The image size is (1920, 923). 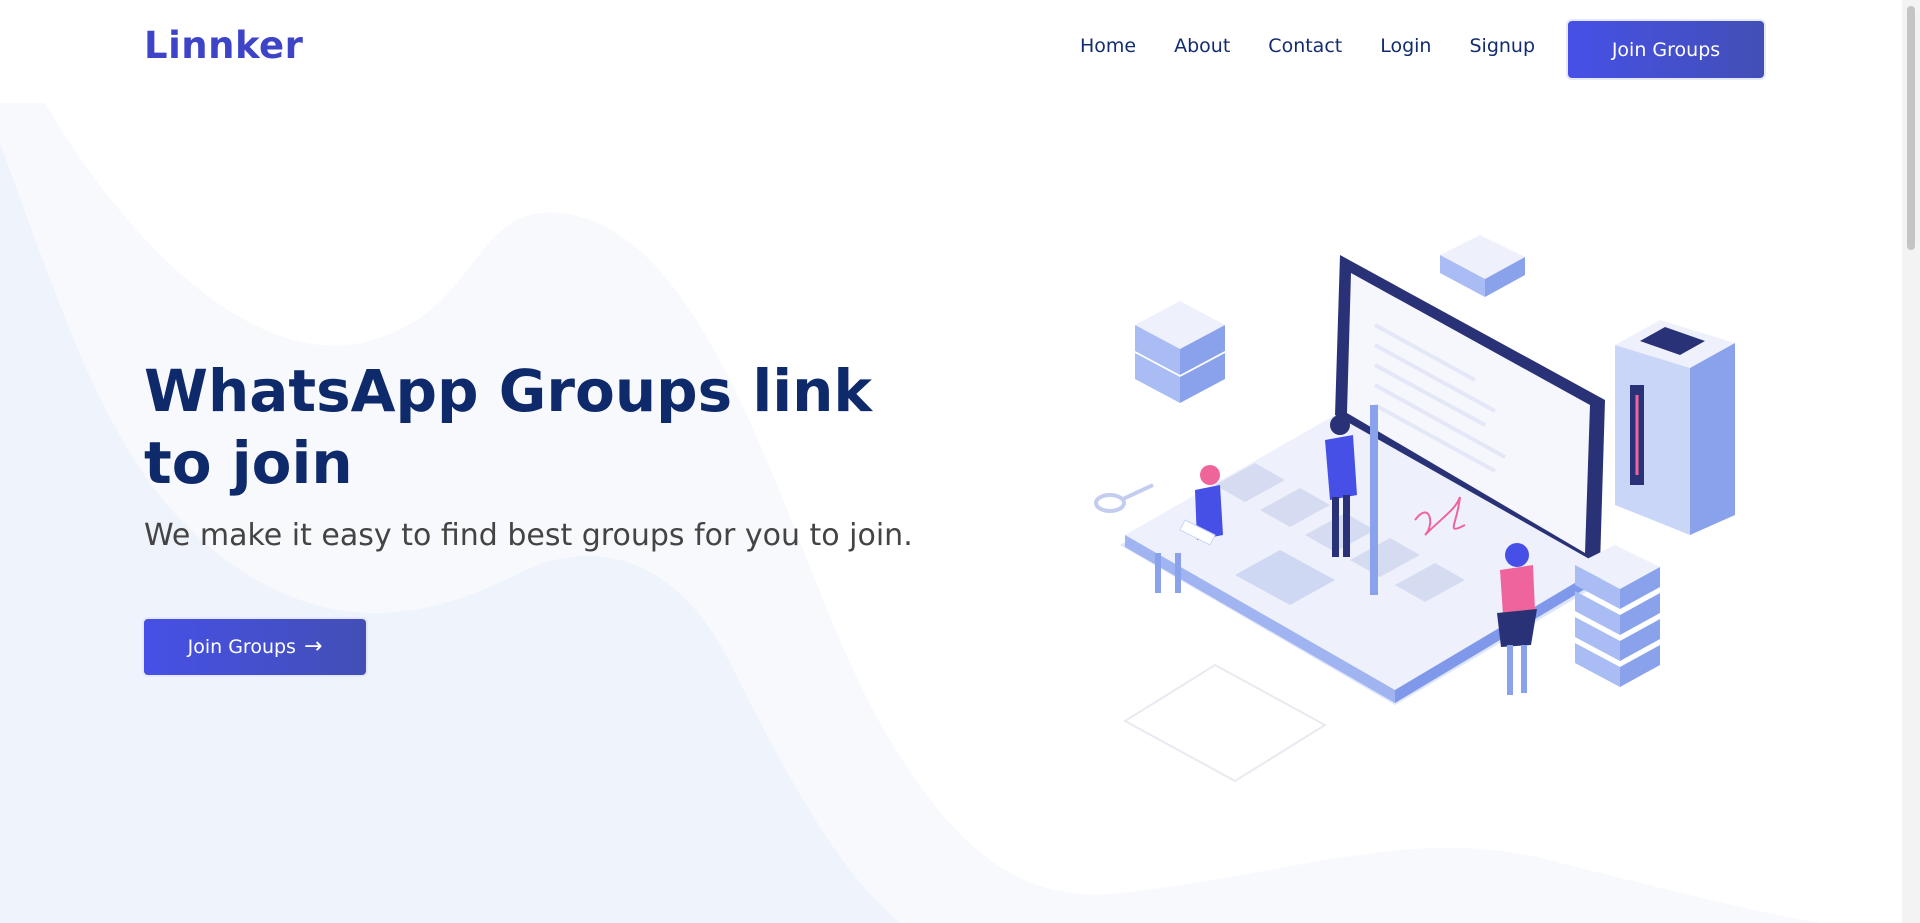 What do you see at coordinates (1675, 427) in the screenshot?
I see `server-tower` at bounding box center [1675, 427].